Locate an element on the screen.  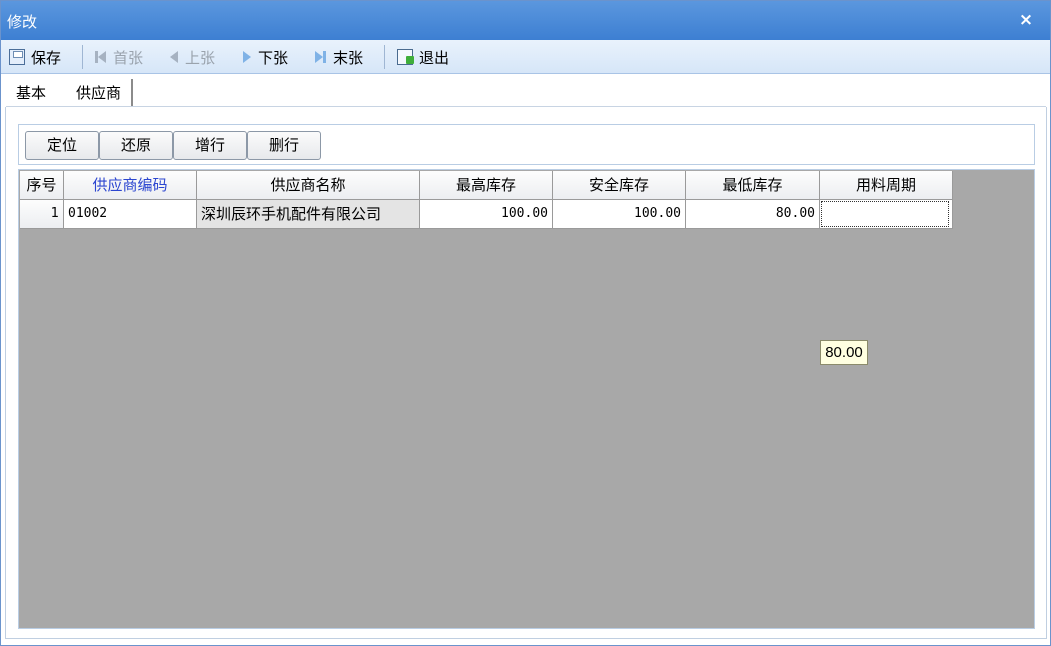
last-record-label: 末张 is located at coordinates (348, 57).